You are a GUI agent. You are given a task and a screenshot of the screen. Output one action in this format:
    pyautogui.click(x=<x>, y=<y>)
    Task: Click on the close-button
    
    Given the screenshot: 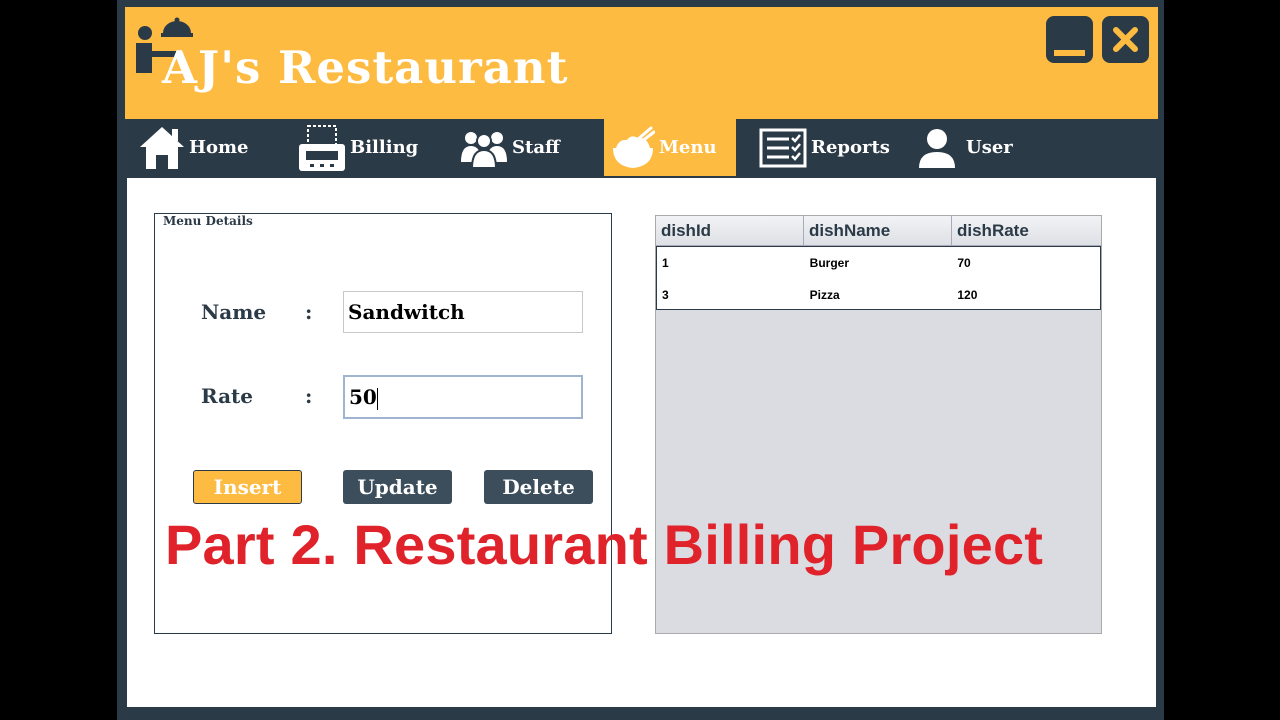 What is the action you would take?
    pyautogui.click(x=1125, y=39)
    